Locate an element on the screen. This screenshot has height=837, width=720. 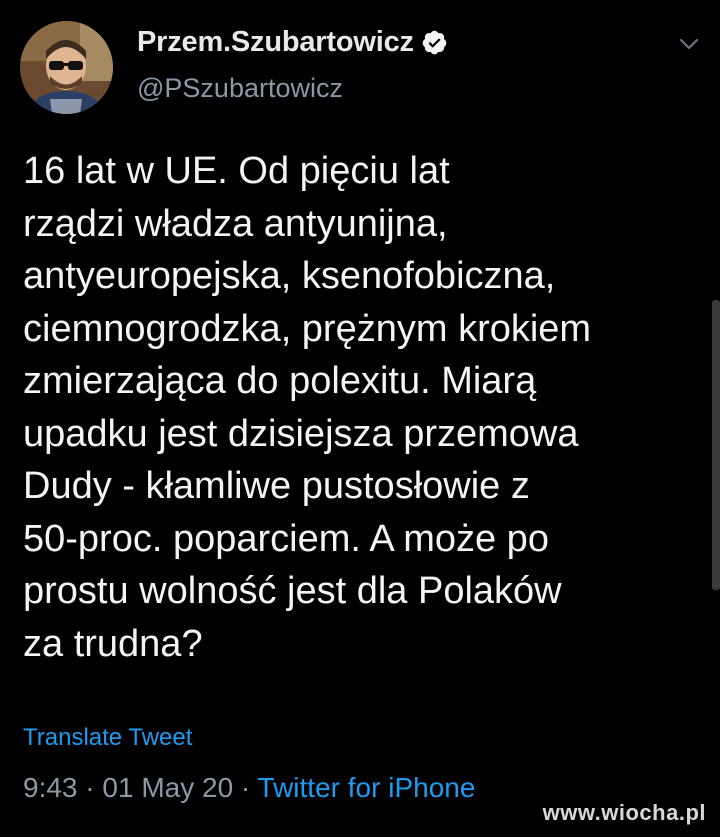
tweet-source-link: Twitter for iPhone is located at coordinates (367, 787).